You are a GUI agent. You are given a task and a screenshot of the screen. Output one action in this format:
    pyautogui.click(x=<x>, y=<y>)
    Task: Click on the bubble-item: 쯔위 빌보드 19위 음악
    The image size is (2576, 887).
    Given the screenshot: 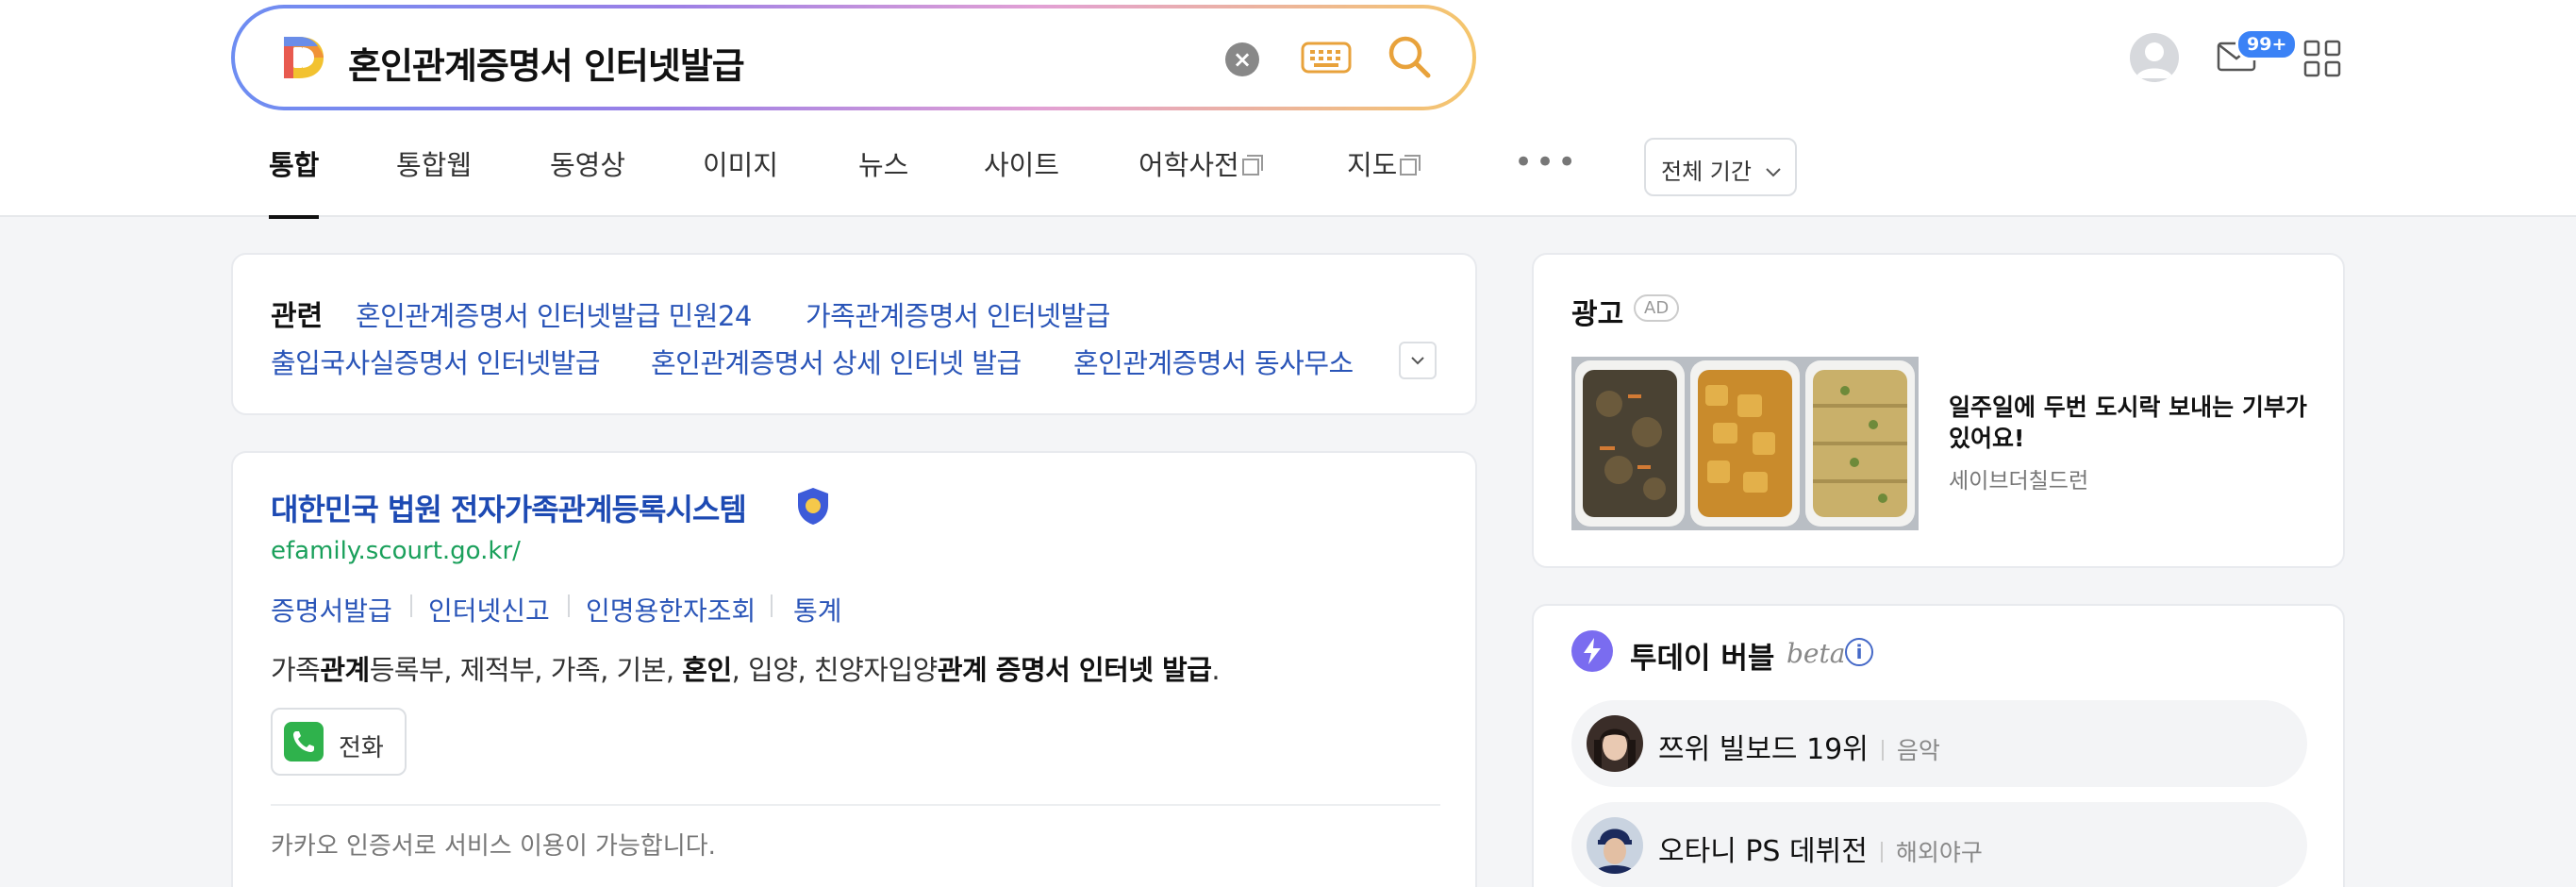 What is the action you would take?
    pyautogui.click(x=1939, y=744)
    